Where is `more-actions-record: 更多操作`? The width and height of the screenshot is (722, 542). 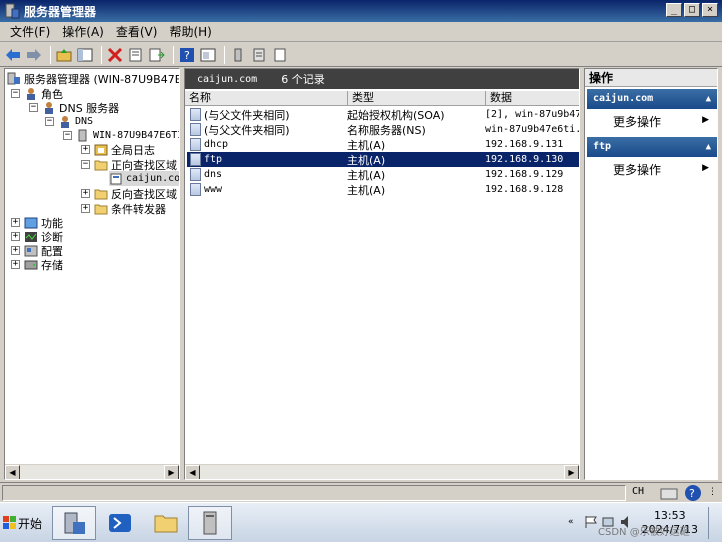 more-actions-record: 更多操作 is located at coordinates (637, 169).